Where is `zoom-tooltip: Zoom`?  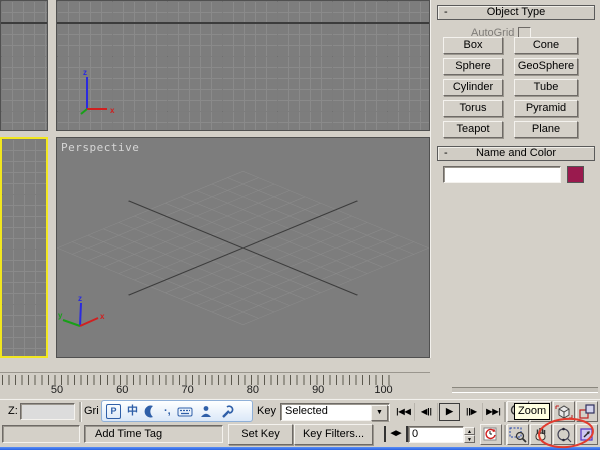
zoom-tooltip: Zoom is located at coordinates (532, 411).